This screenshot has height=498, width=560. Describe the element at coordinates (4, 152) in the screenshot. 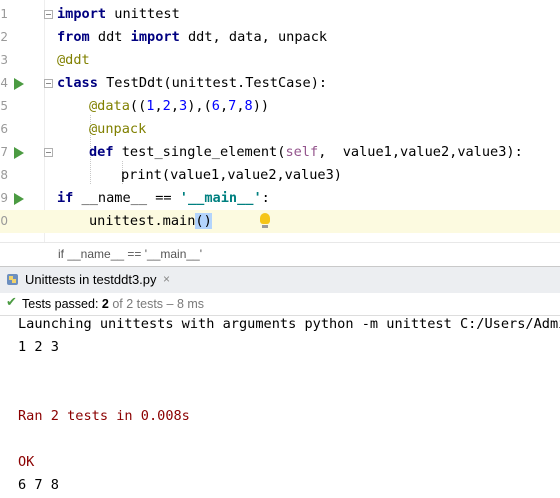

I see `line-number: 7` at that location.